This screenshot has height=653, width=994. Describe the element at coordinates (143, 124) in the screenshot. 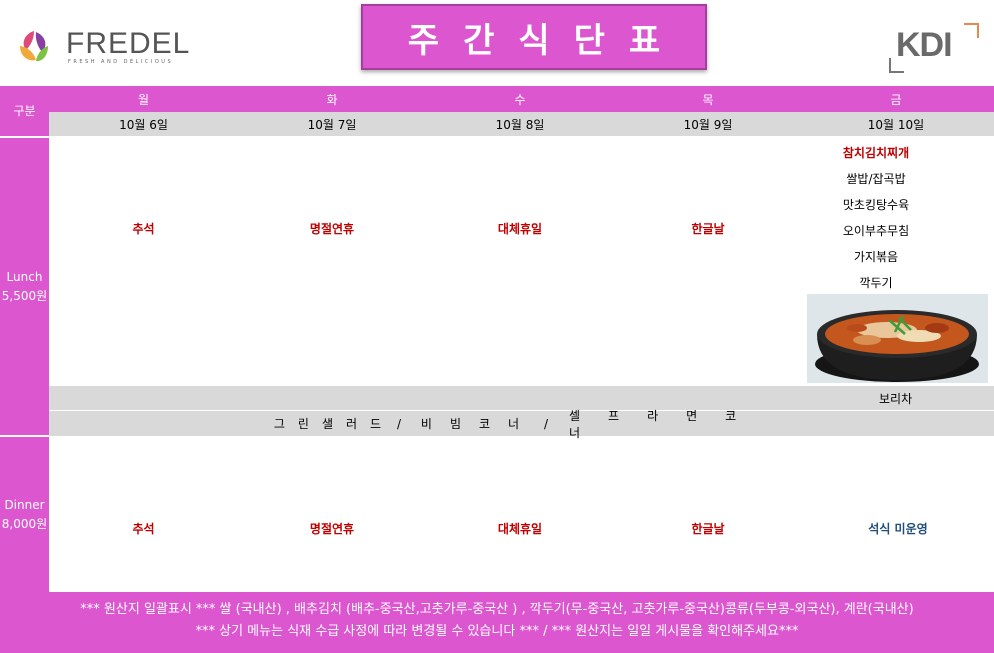

I see `date-mon: 10월 6일` at that location.